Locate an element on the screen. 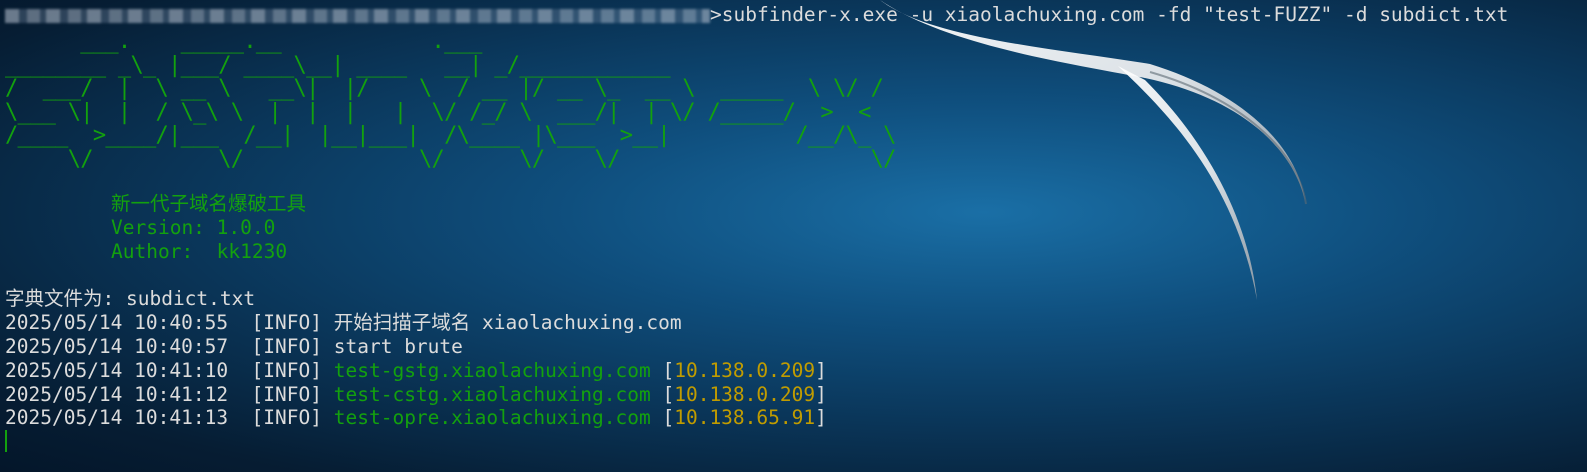  log-time: 2025/05/14 10:41:10 is located at coordinates (117, 370).